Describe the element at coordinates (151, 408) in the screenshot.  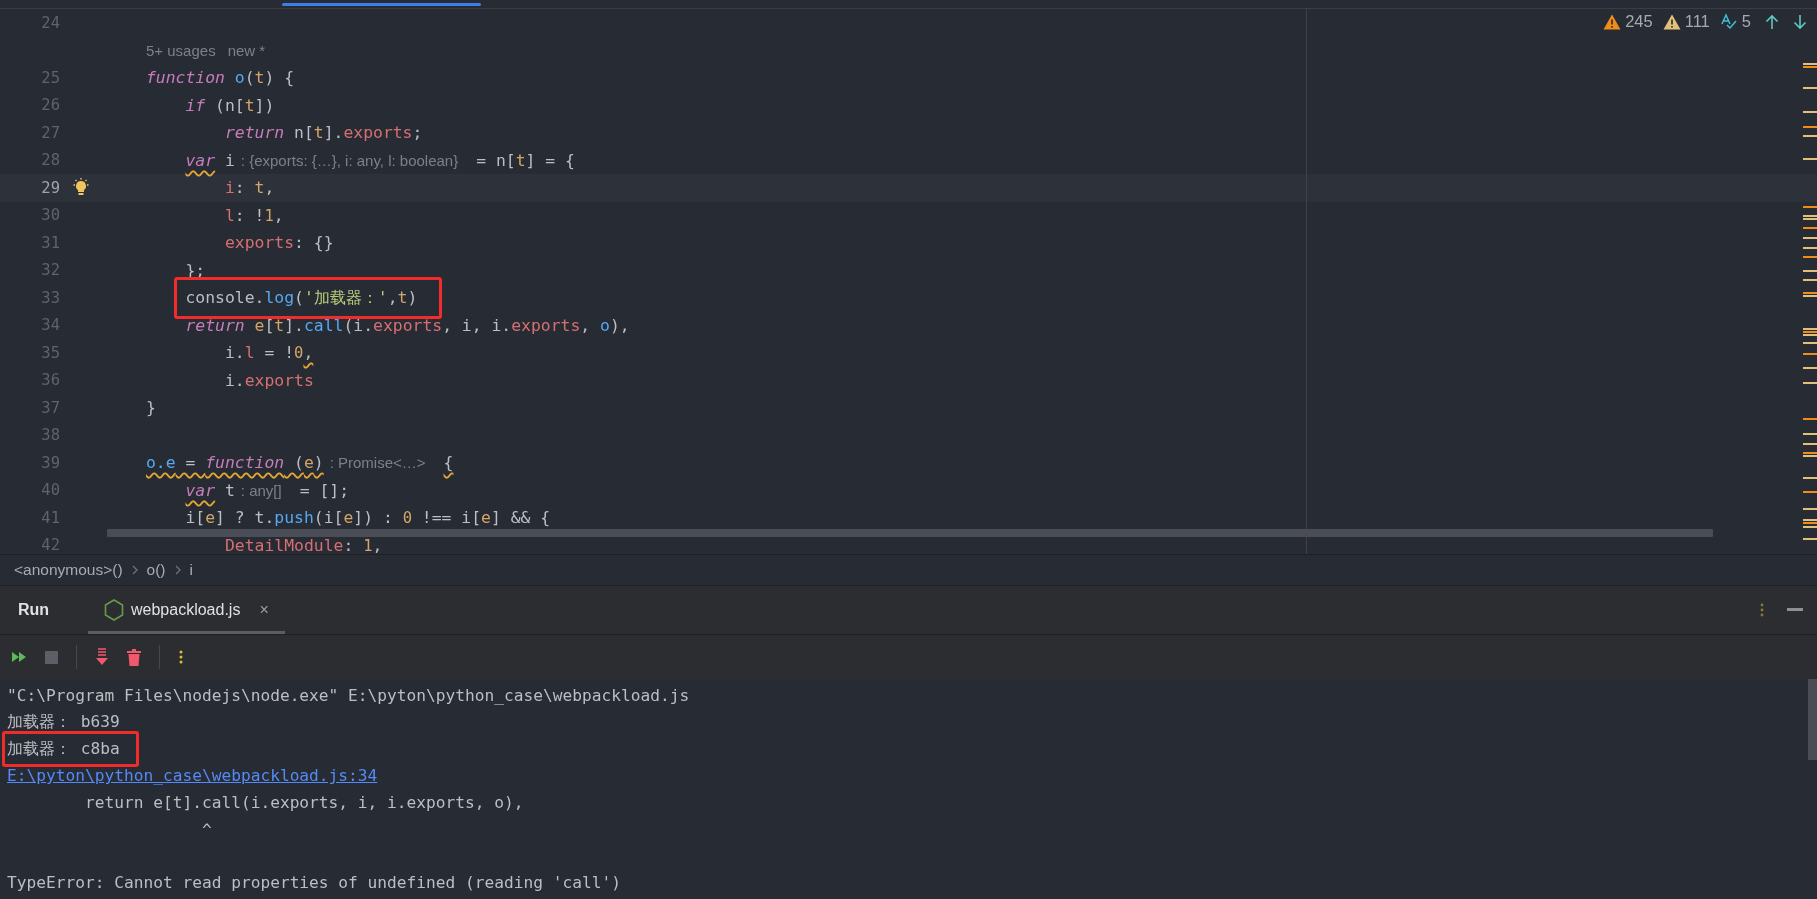
I see `code-text: }` at that location.